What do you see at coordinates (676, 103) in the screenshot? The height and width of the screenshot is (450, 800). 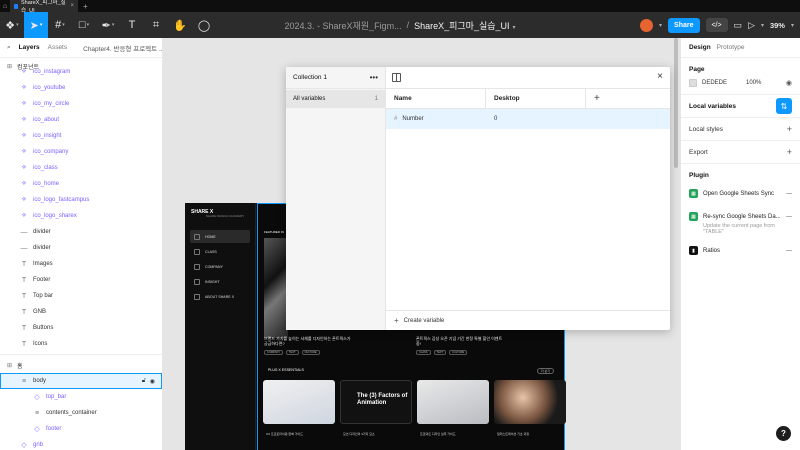 I see `canvas-scrollbar` at bounding box center [676, 103].